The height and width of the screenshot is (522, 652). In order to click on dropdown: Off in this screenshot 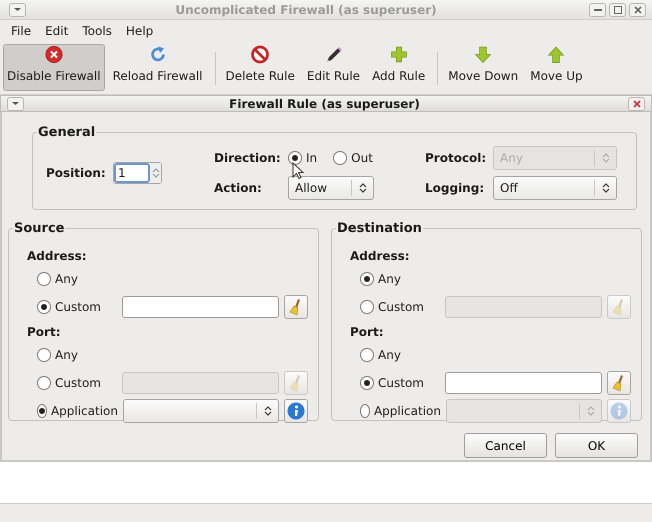, I will do `click(555, 188)`.